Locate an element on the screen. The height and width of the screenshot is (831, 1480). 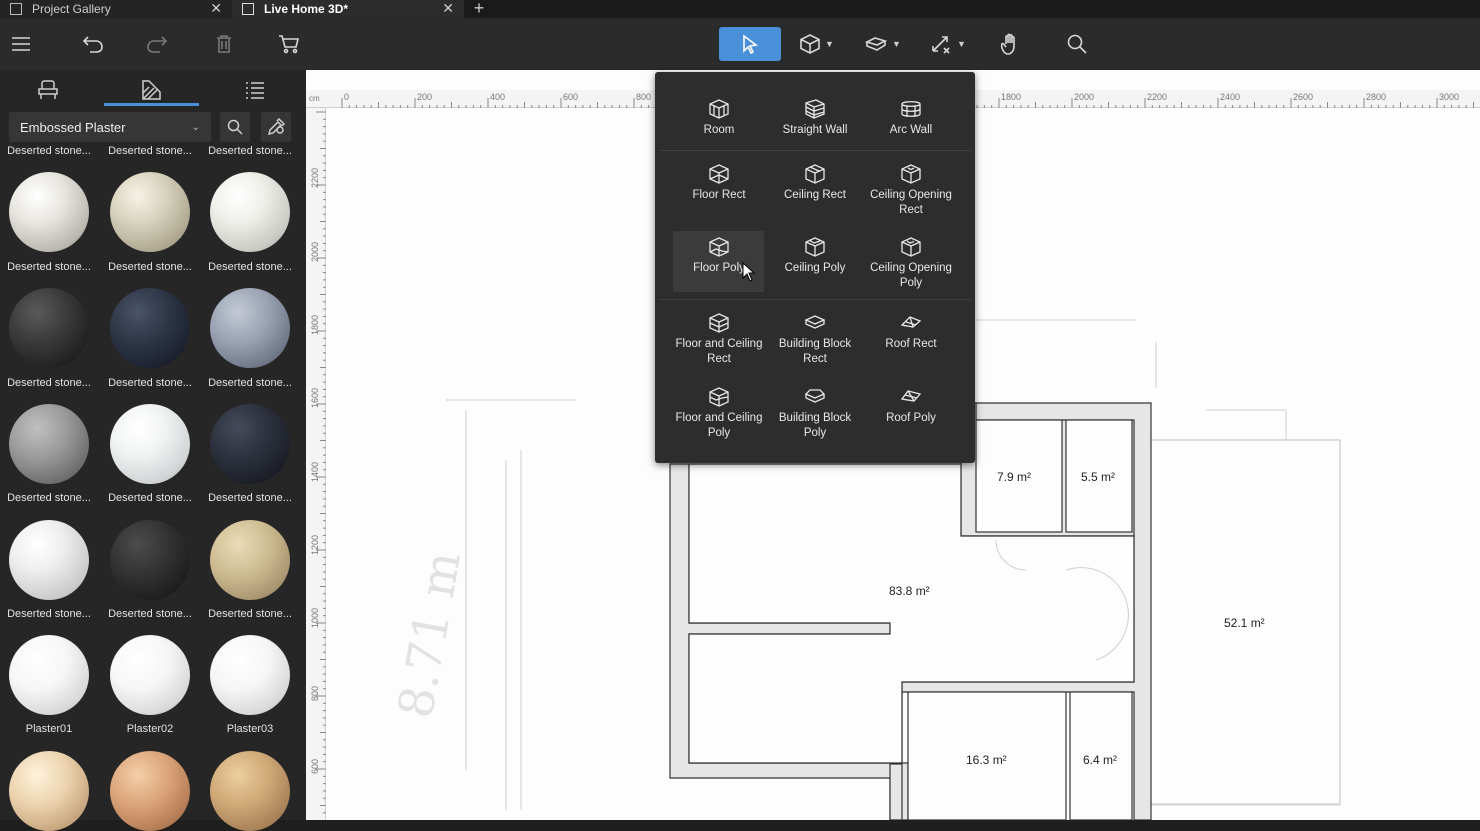
list-icon is located at coordinates (255, 90).